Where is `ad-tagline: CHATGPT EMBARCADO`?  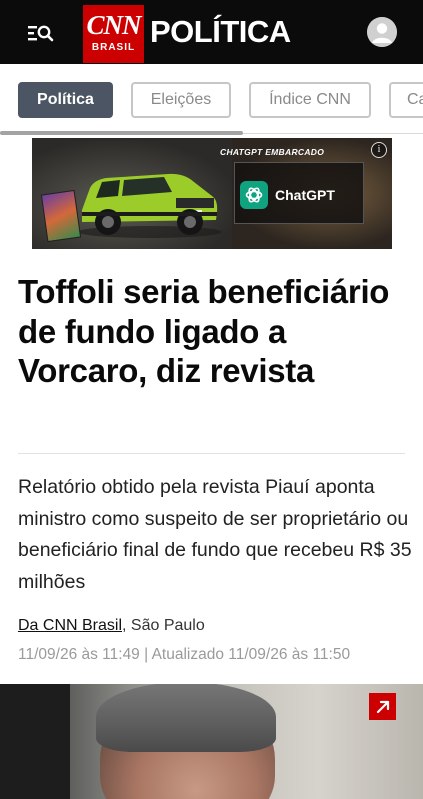
ad-tagline: CHATGPT EMBARCADO is located at coordinates (272, 152).